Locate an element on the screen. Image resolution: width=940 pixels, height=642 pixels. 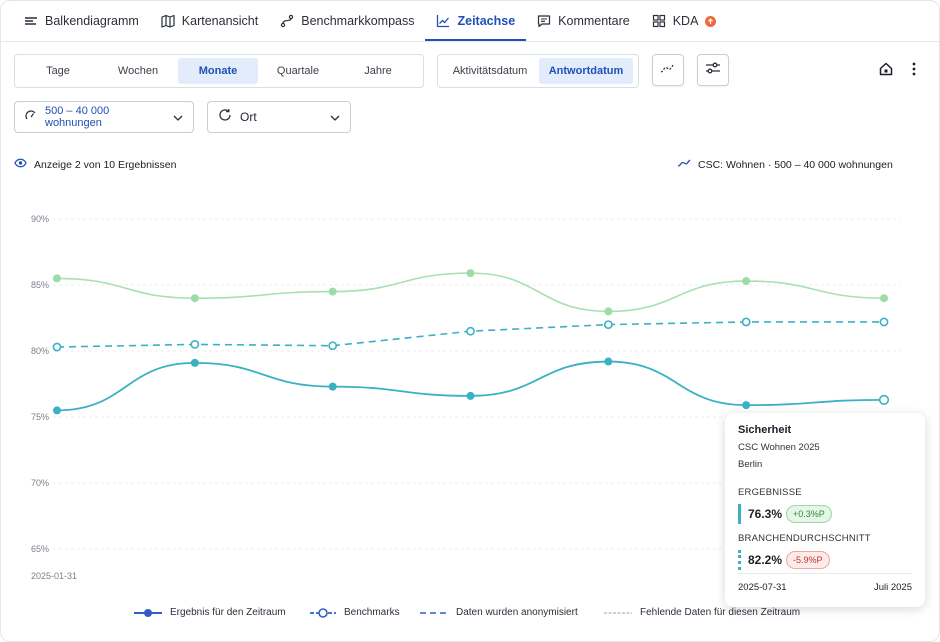
period-option-tage: Tage is located at coordinates (58, 71).